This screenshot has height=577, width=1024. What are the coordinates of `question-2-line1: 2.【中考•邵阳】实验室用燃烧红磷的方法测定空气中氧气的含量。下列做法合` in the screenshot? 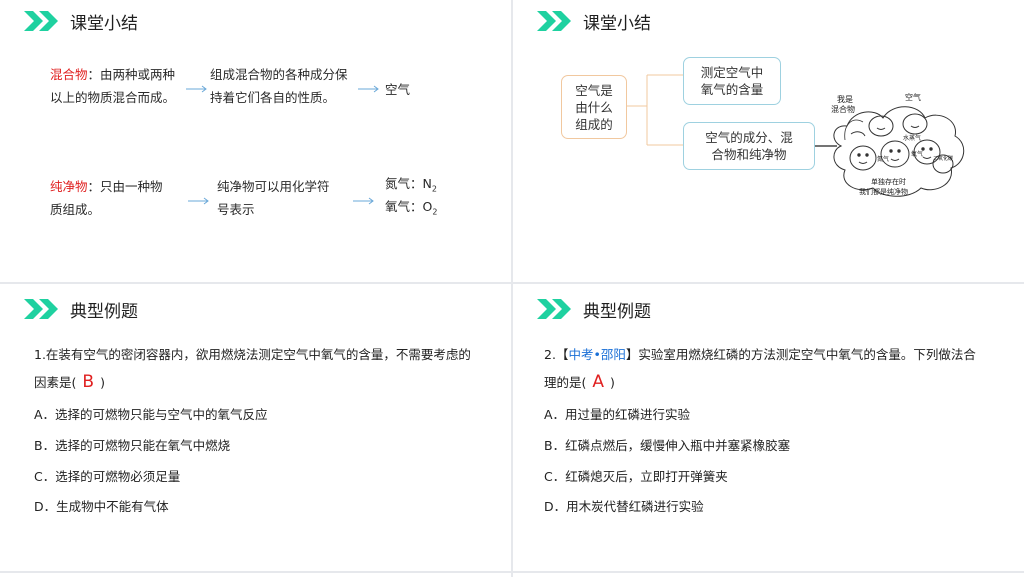 It's located at (760, 353).